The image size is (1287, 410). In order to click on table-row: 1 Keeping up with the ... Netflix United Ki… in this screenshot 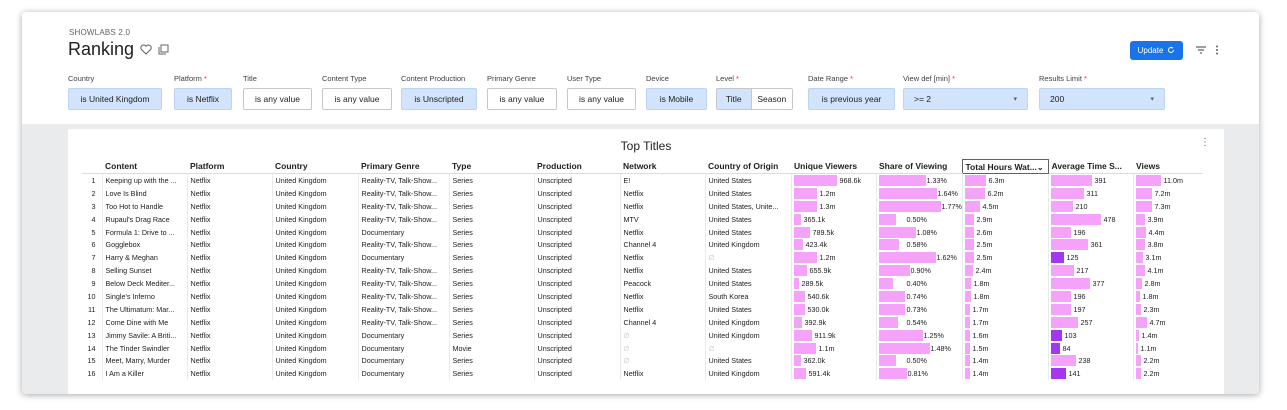, I will do `click(642, 180)`.